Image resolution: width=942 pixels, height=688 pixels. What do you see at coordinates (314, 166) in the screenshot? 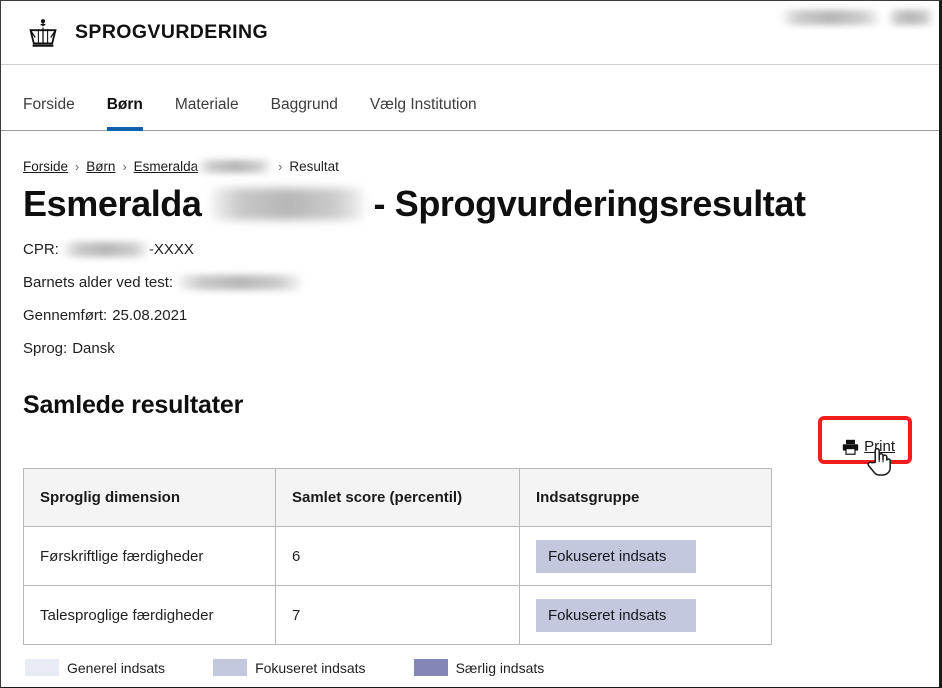
I see `breadcrumb-item-resultat: Resultat` at bounding box center [314, 166].